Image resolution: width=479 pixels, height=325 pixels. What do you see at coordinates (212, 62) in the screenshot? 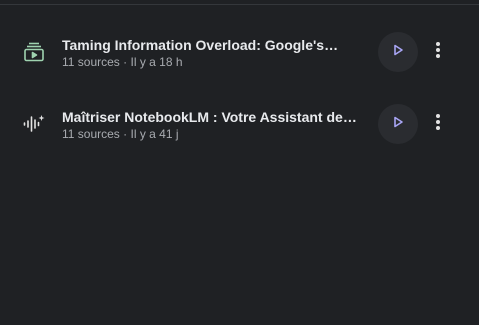
I see `item-meta: 11 sources · Il y a 18 h` at bounding box center [212, 62].